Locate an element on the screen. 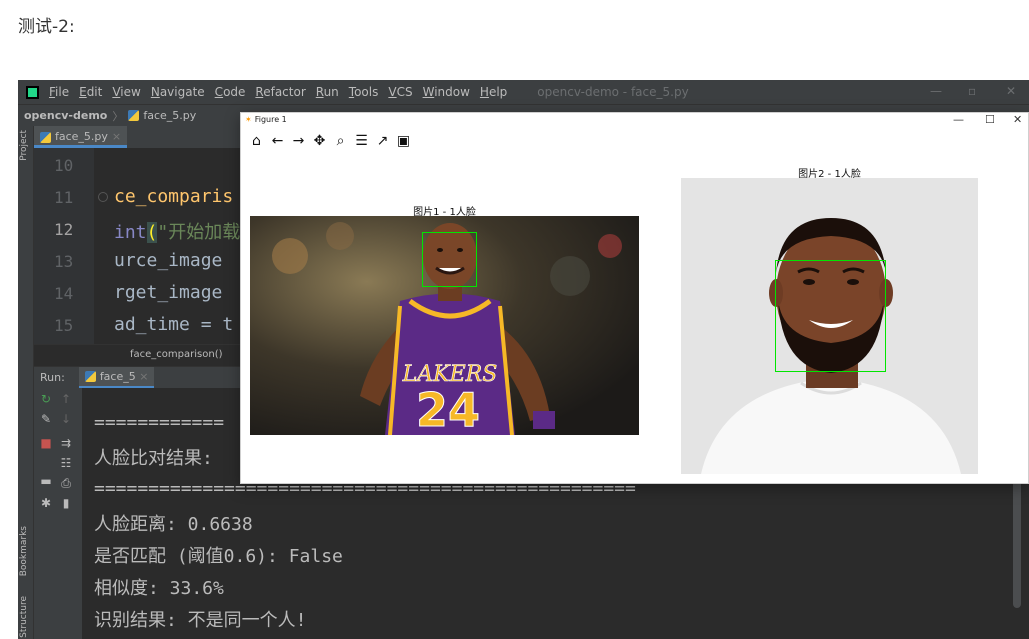 Image resolution: width=1029 pixels, height=639 pixels. page-heading: 测试-2: is located at coordinates (46, 27).